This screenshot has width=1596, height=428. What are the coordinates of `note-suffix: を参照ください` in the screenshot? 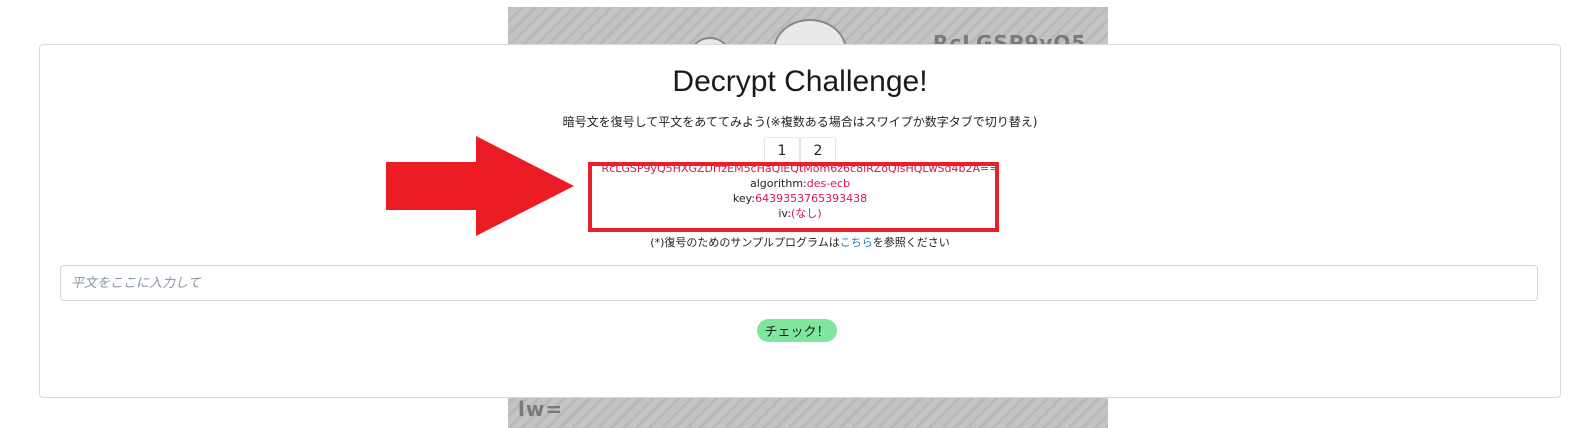 It's located at (911, 242).